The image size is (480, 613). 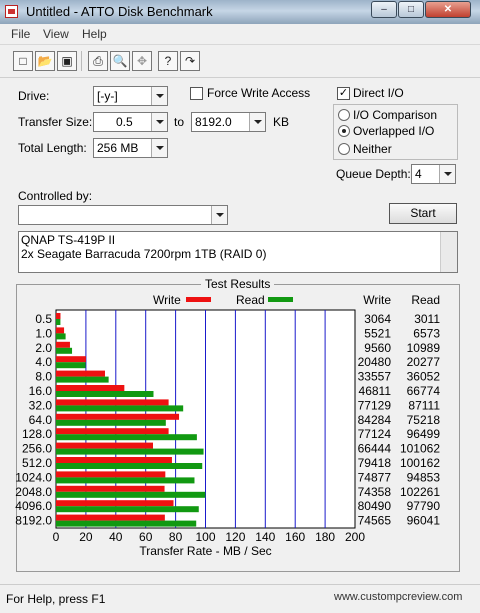 I want to click on description-line: QNAP TS-419P II, so click(x=68, y=240).